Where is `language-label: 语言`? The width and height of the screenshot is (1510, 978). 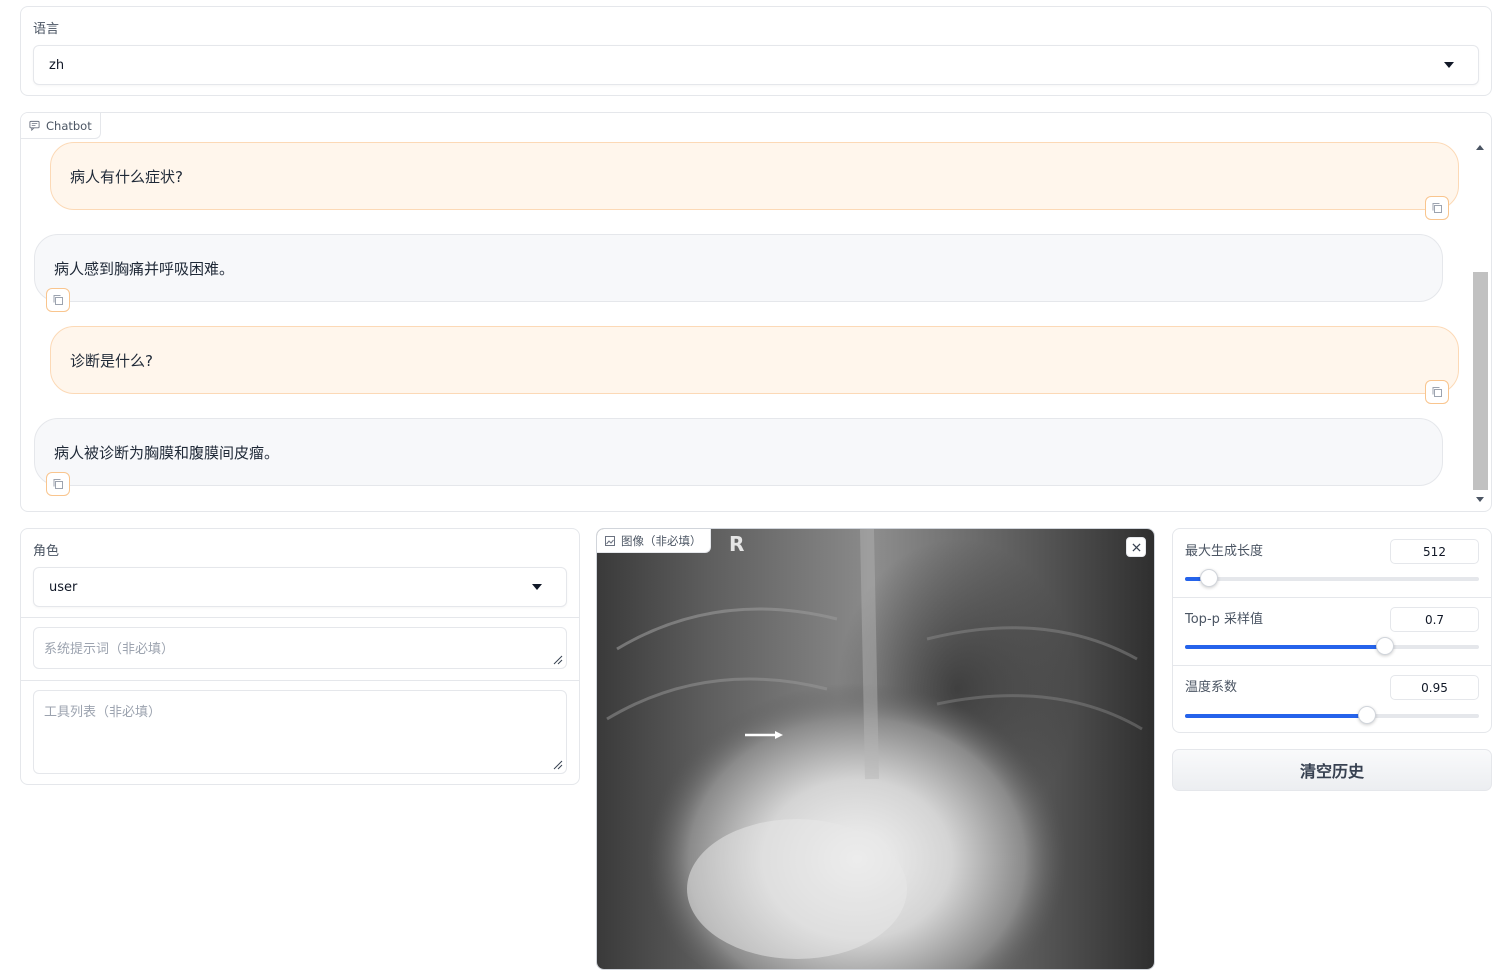 language-label: 语言 is located at coordinates (46, 29).